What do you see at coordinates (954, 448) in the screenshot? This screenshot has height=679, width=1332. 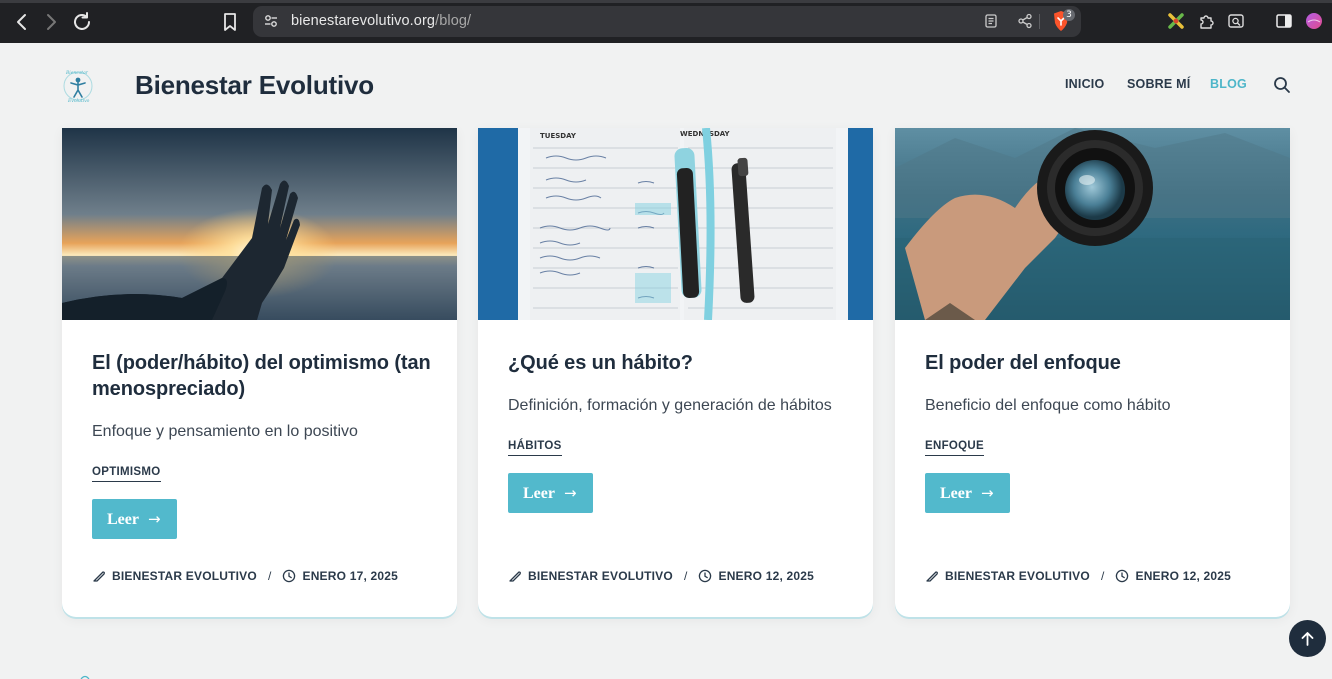 I see `category-tag: ENFOQUE` at bounding box center [954, 448].